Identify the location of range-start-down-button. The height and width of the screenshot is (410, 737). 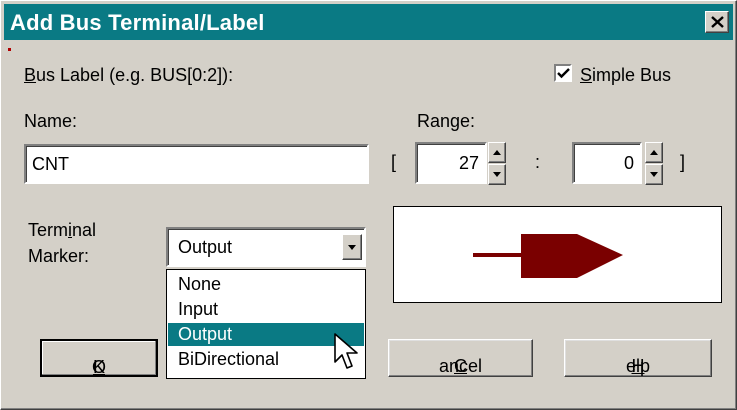
(497, 174).